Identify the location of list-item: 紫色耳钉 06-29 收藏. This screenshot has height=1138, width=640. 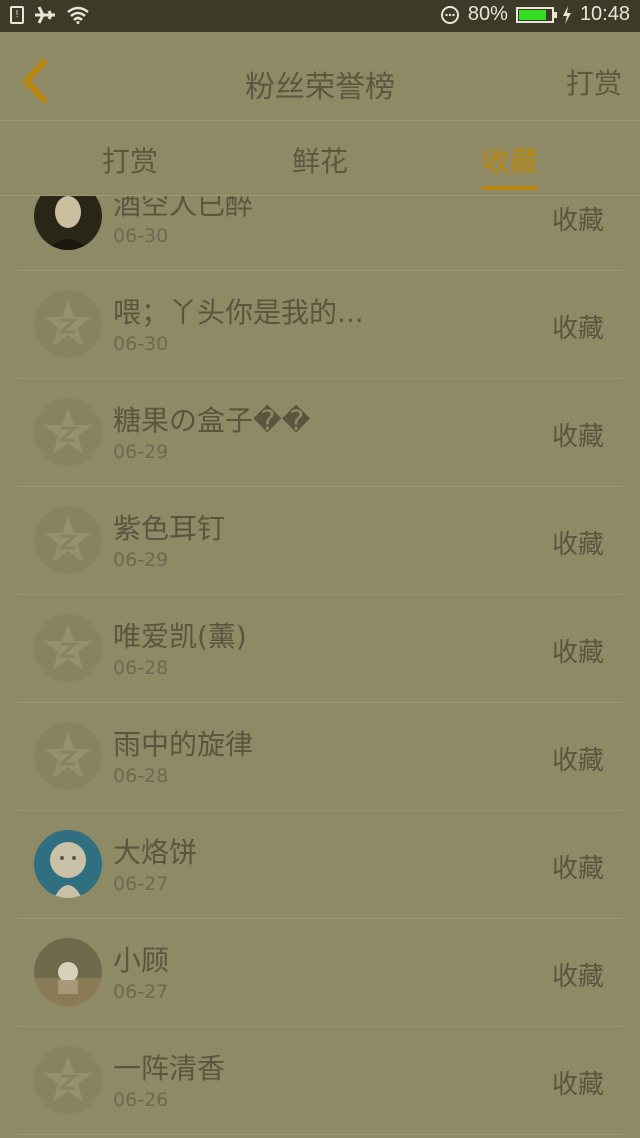
(320, 540).